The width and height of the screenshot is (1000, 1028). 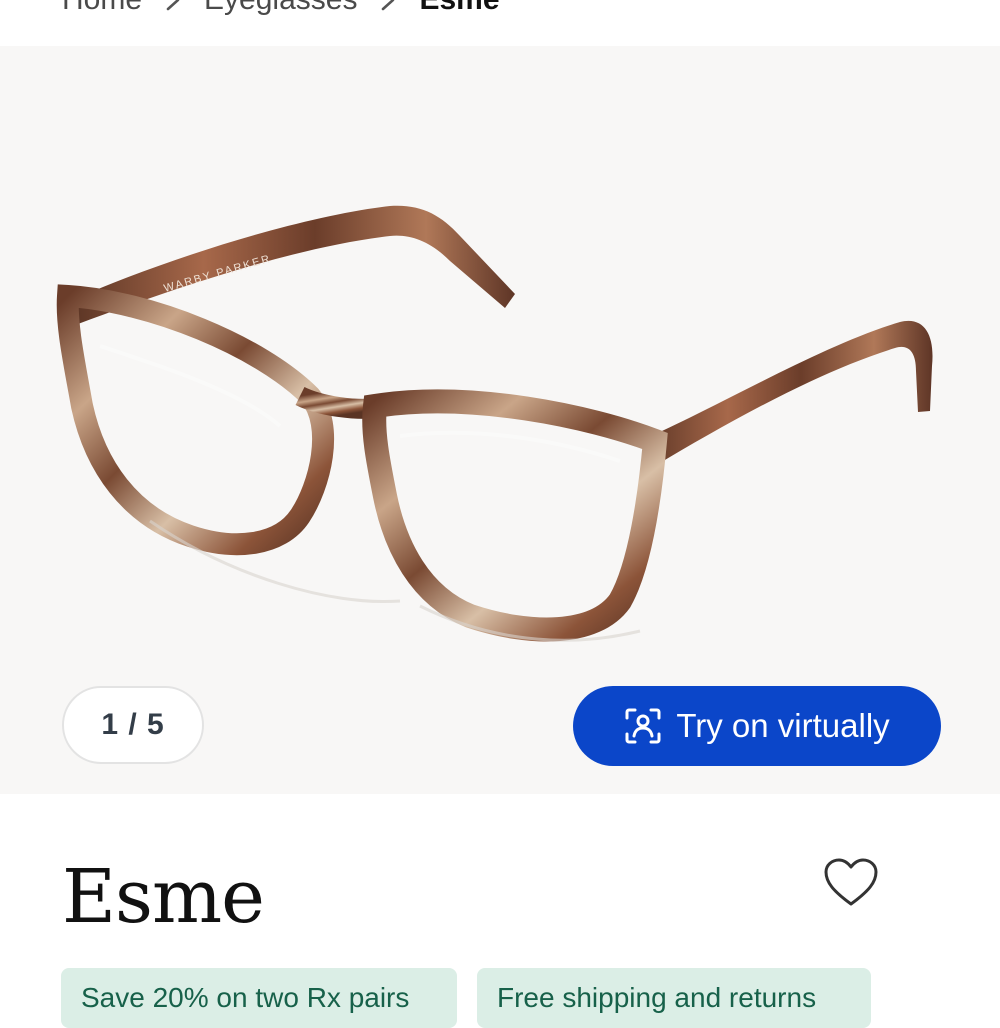 I want to click on breadcrumb-current: Esme, so click(x=459, y=8).